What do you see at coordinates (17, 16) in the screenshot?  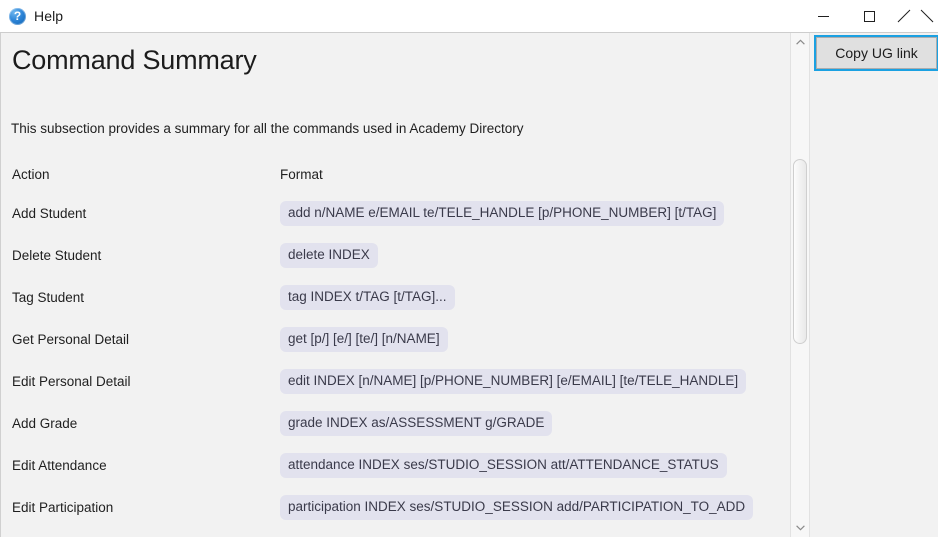 I see `help-question-icon: ?` at bounding box center [17, 16].